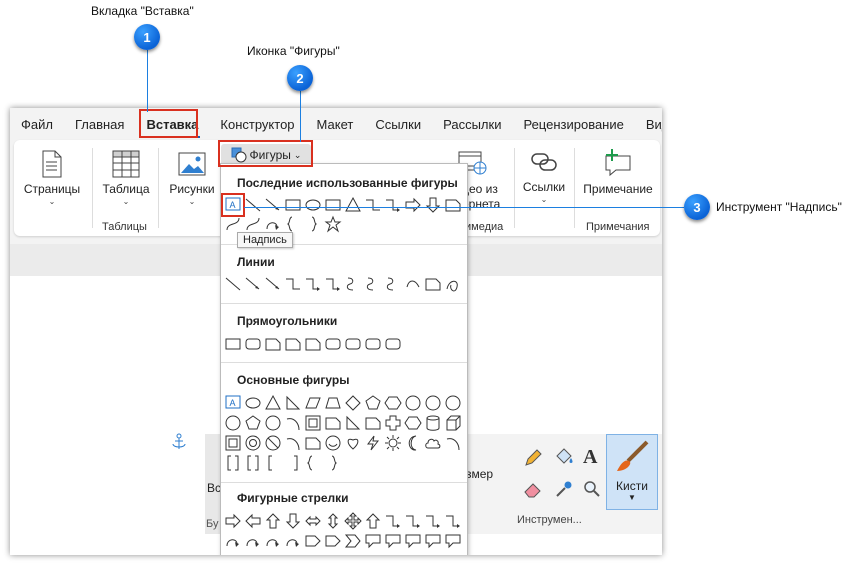  What do you see at coordinates (253, 423) in the screenshot?
I see `pent-shape-icon` at bounding box center [253, 423].